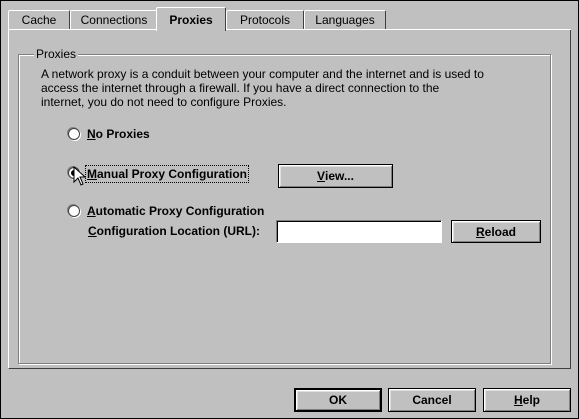 The image size is (579, 419). I want to click on config-location-input, so click(359, 231).